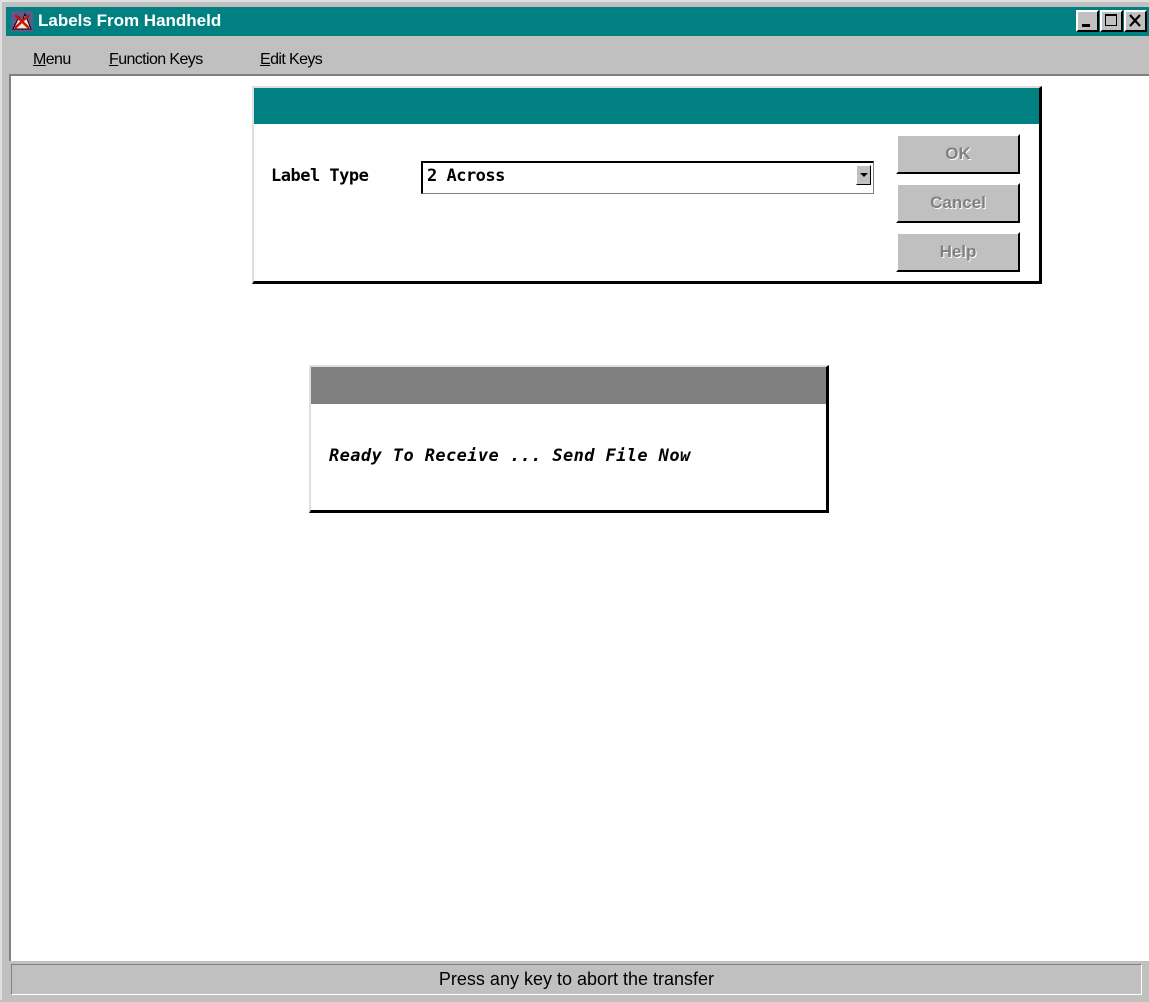 The image size is (1149, 1002). I want to click on status-text: Press any key to abort the transfer, so click(576, 979).